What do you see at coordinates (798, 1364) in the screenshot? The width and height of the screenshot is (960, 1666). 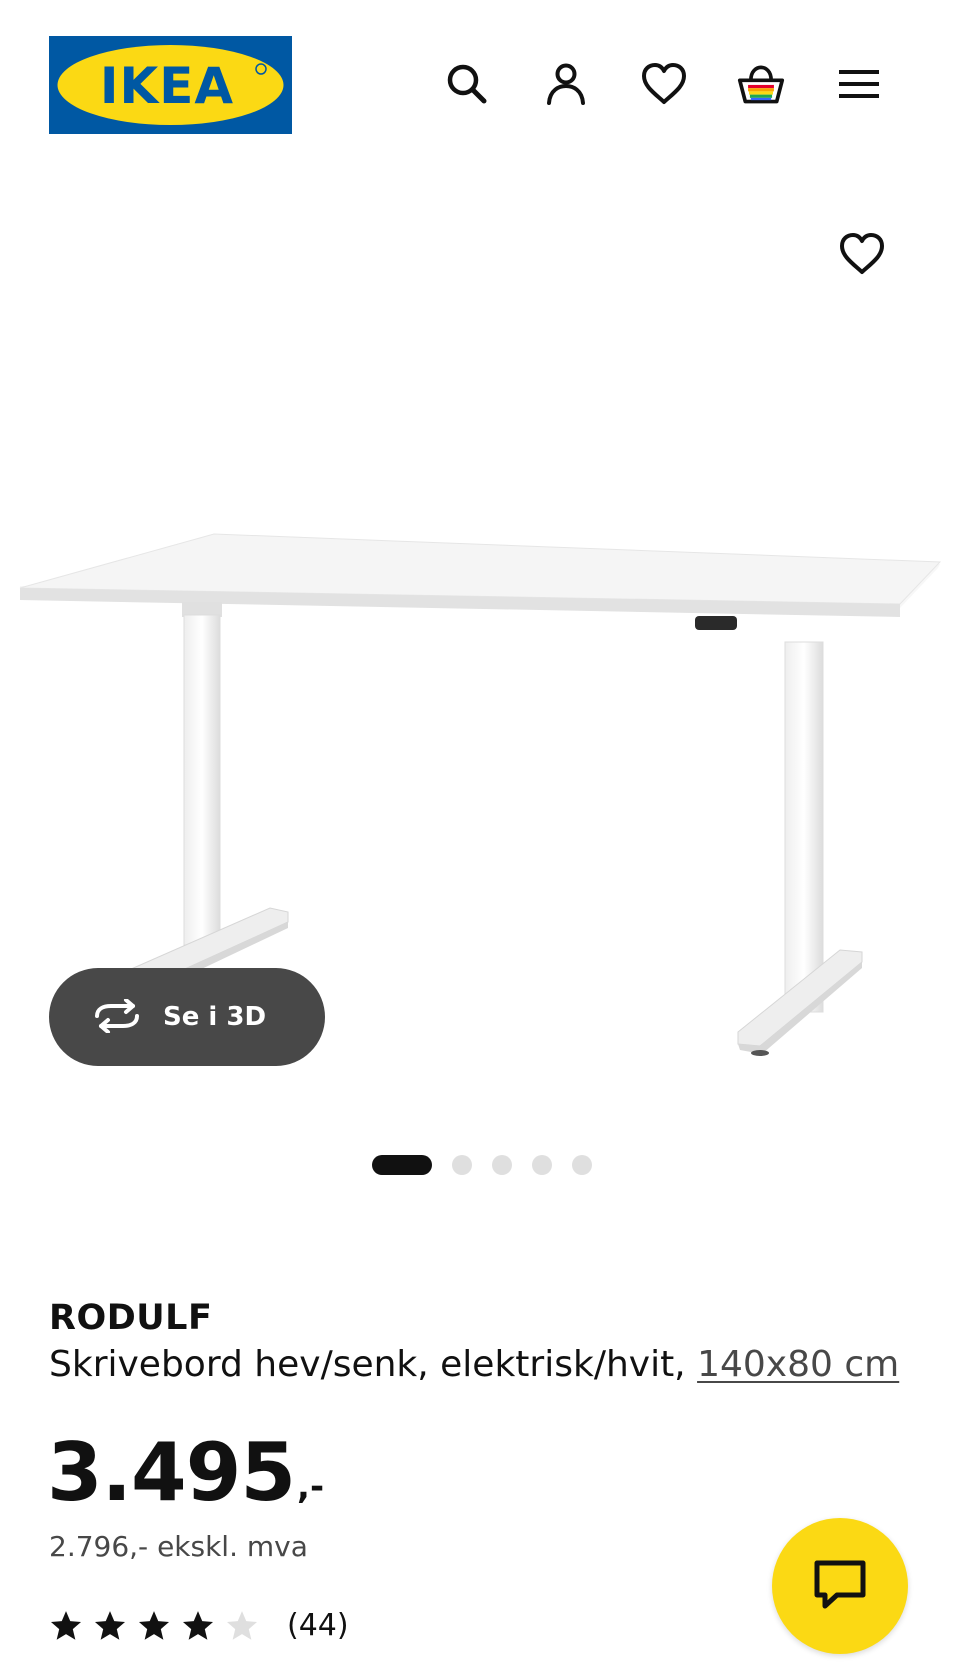 I see `product-size-link: 140x80 cm` at bounding box center [798, 1364].